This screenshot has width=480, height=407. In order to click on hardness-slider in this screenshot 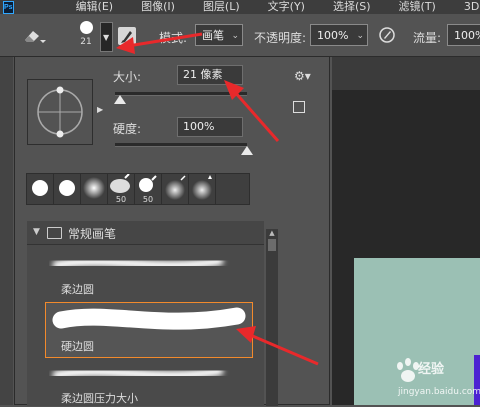, I will do `click(181, 145)`.